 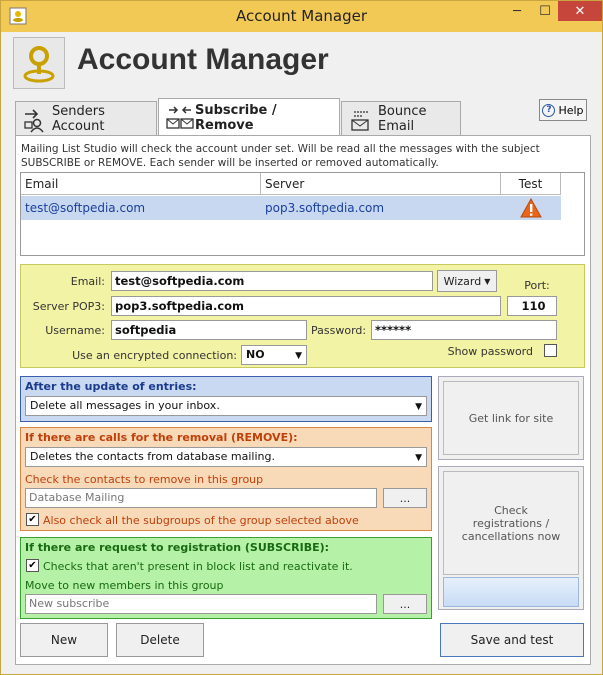 I want to click on password-label: Password:, so click(x=339, y=330).